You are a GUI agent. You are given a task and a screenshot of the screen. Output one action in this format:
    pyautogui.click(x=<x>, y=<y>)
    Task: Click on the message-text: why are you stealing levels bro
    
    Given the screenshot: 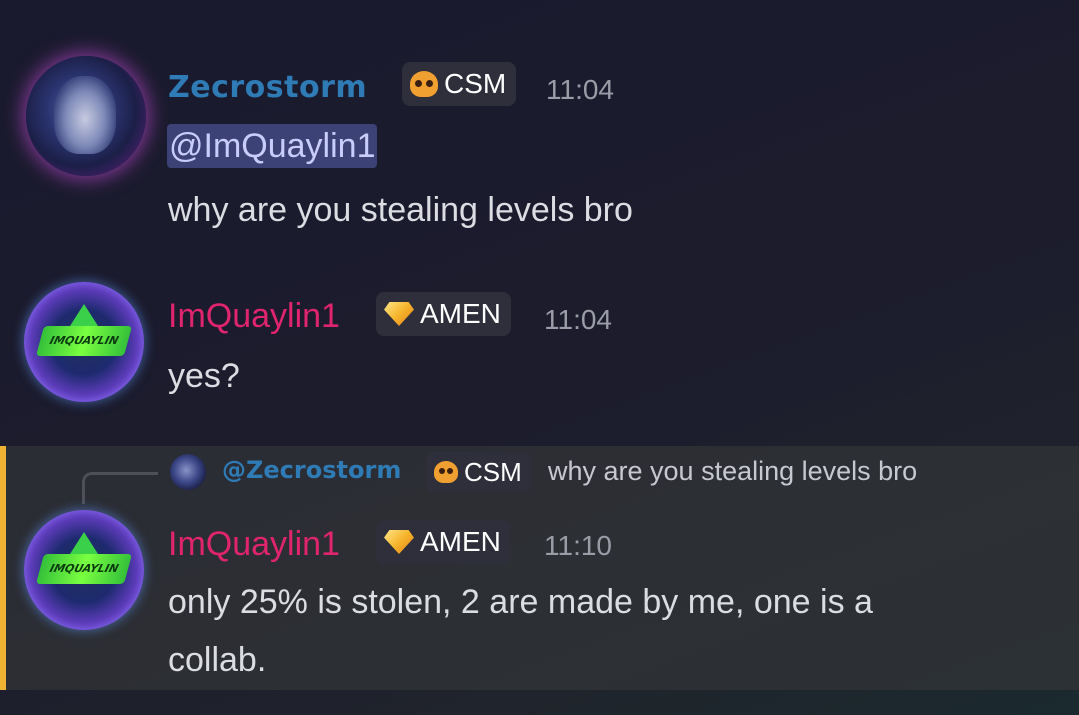 What is the action you would take?
    pyautogui.click(x=400, y=210)
    